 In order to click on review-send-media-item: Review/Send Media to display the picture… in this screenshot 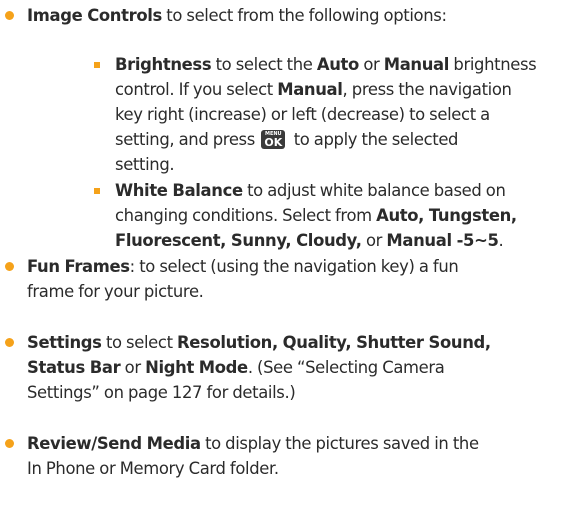, I will do `click(253, 456)`.